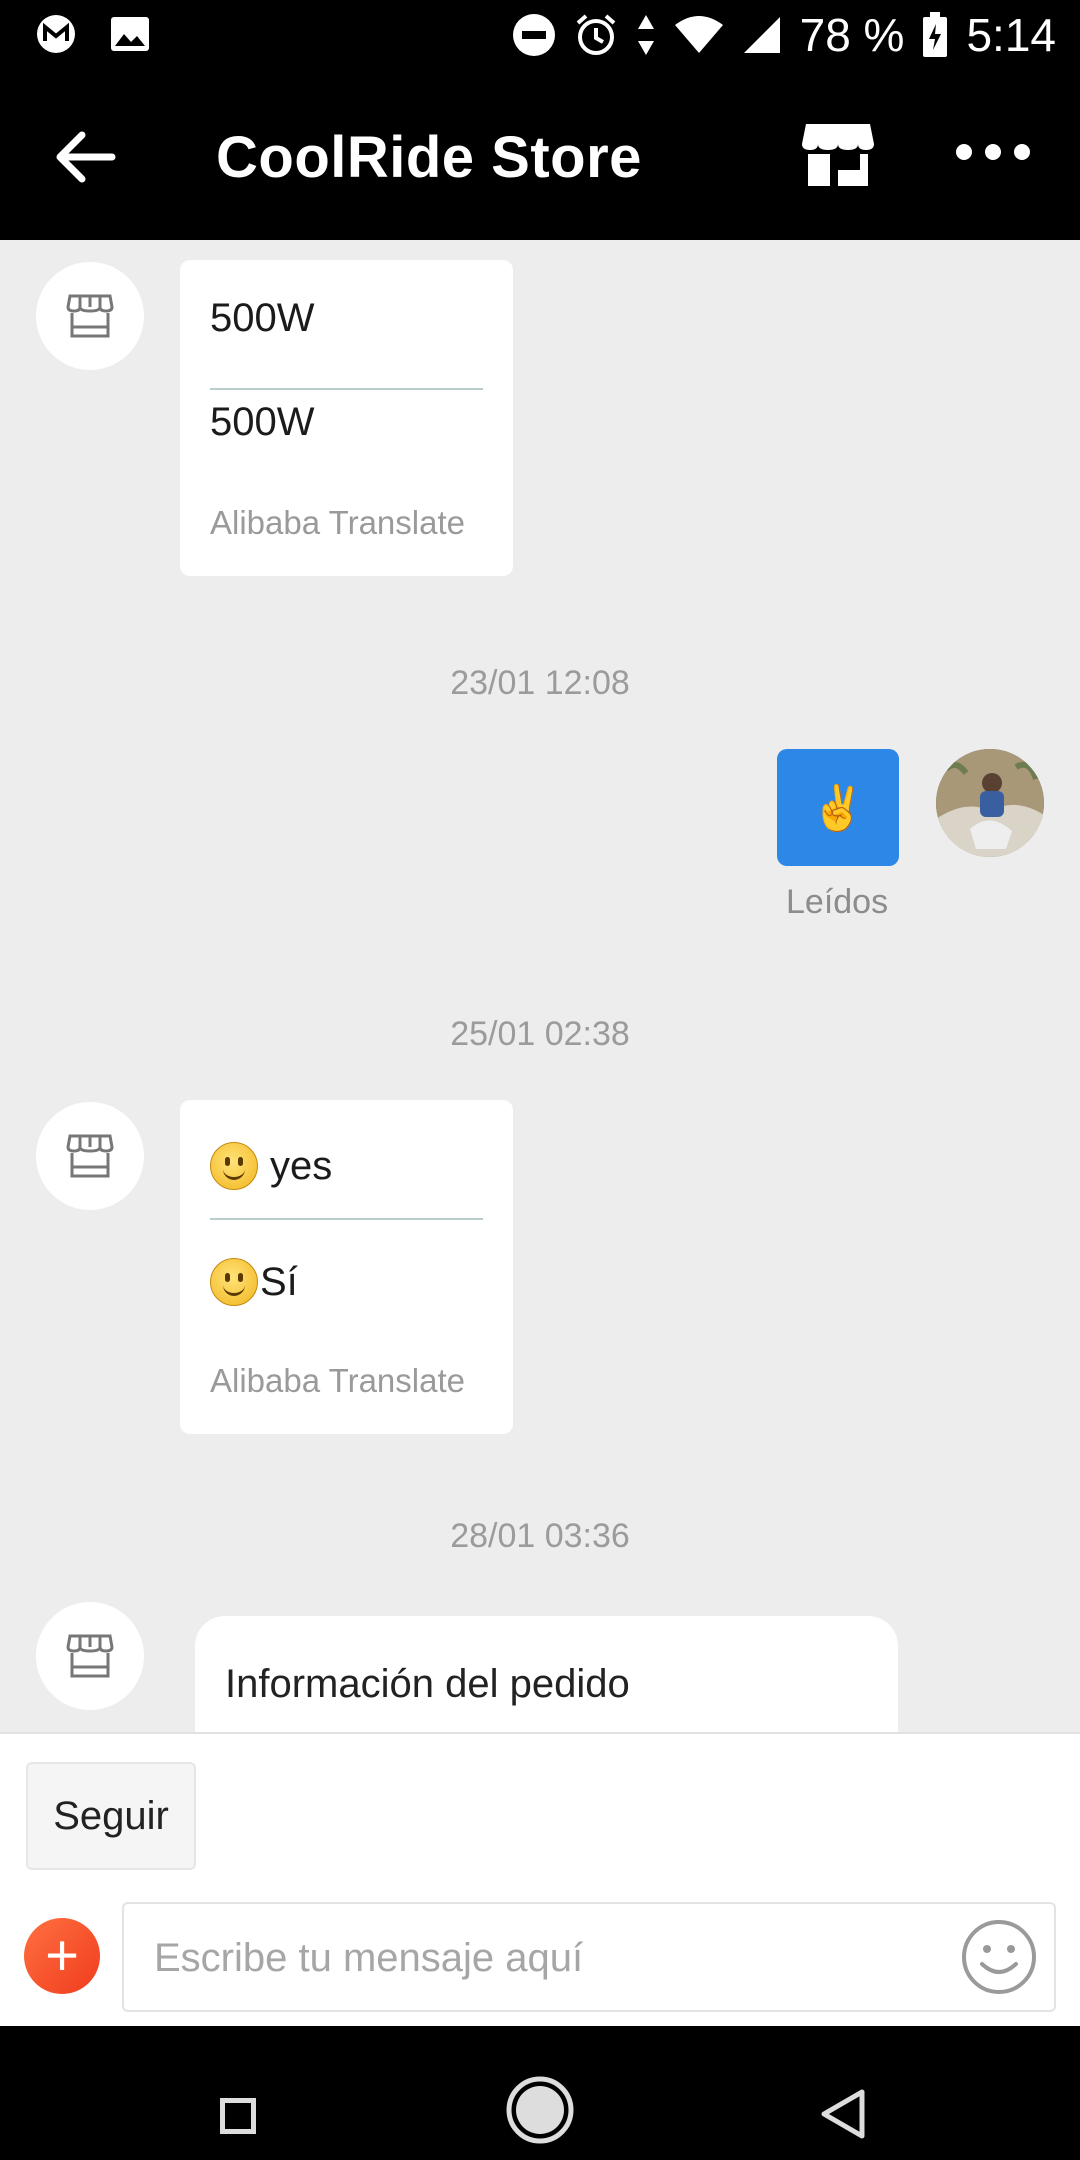 The image size is (1080, 2160). I want to click on app-bar: CoolRide Store, so click(540, 156).